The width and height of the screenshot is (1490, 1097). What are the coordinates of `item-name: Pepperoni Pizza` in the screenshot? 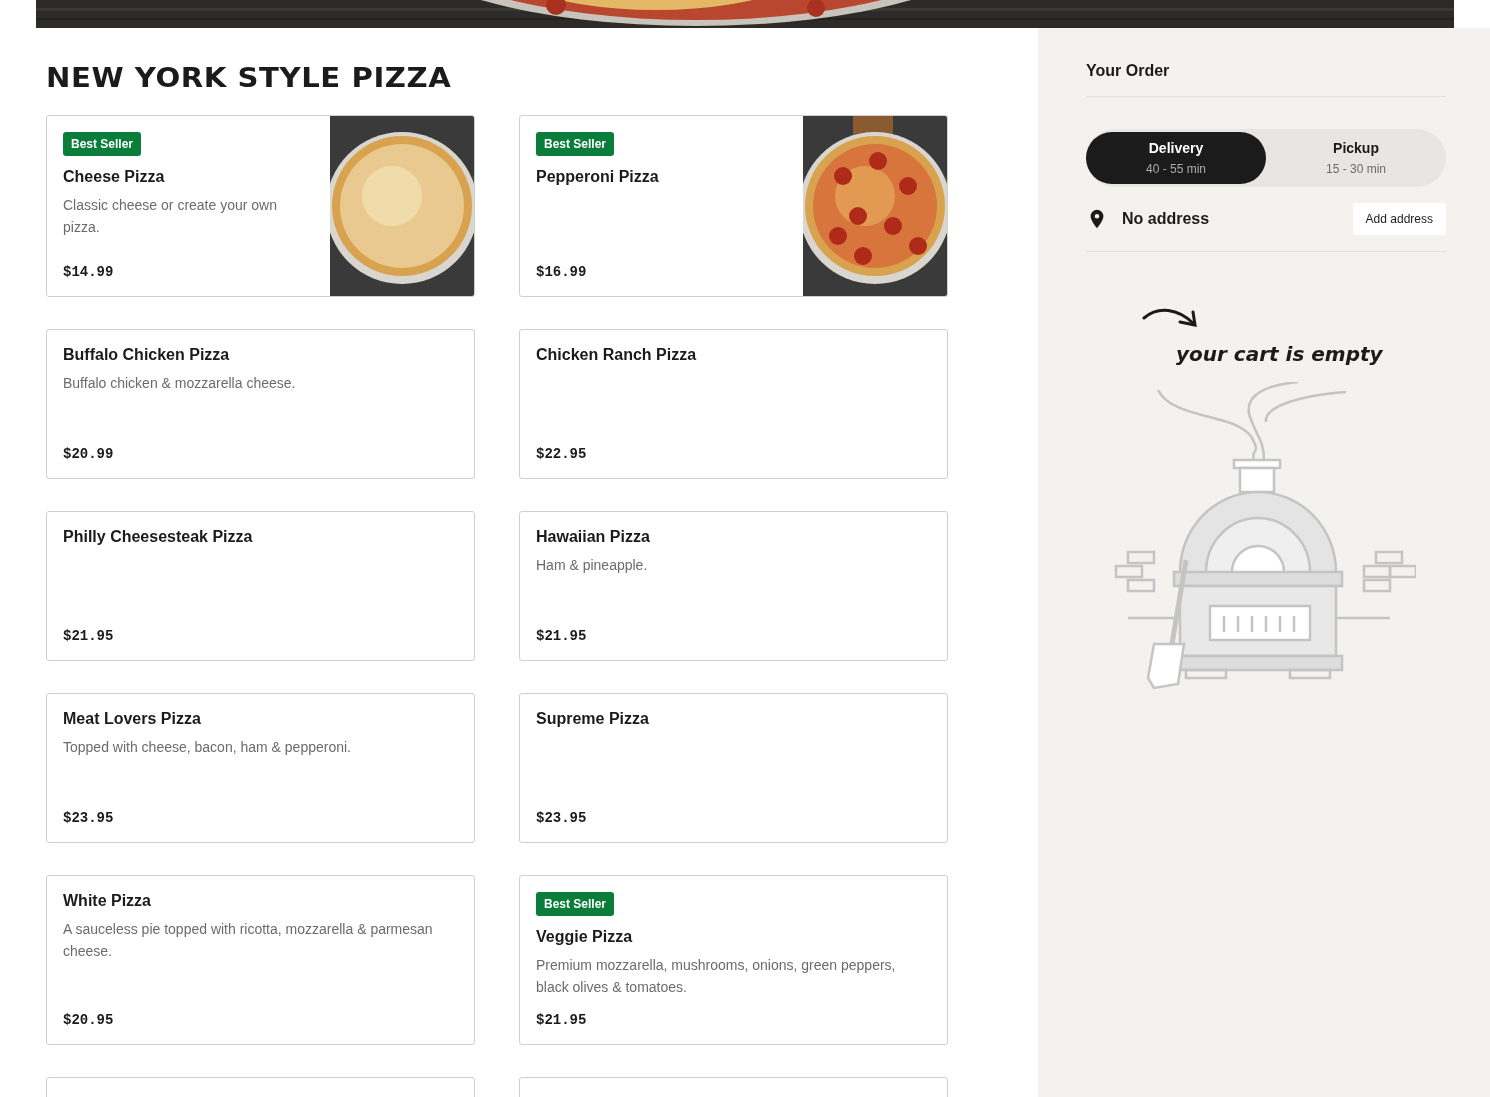 It's located at (597, 177).